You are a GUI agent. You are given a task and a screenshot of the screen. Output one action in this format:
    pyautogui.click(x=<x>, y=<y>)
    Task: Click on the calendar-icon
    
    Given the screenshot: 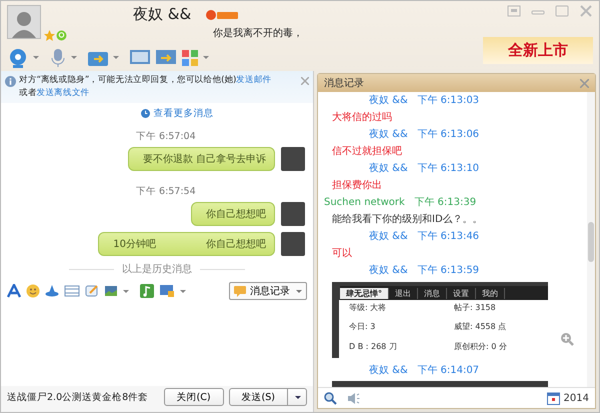 What is the action you would take?
    pyautogui.click(x=553, y=398)
    